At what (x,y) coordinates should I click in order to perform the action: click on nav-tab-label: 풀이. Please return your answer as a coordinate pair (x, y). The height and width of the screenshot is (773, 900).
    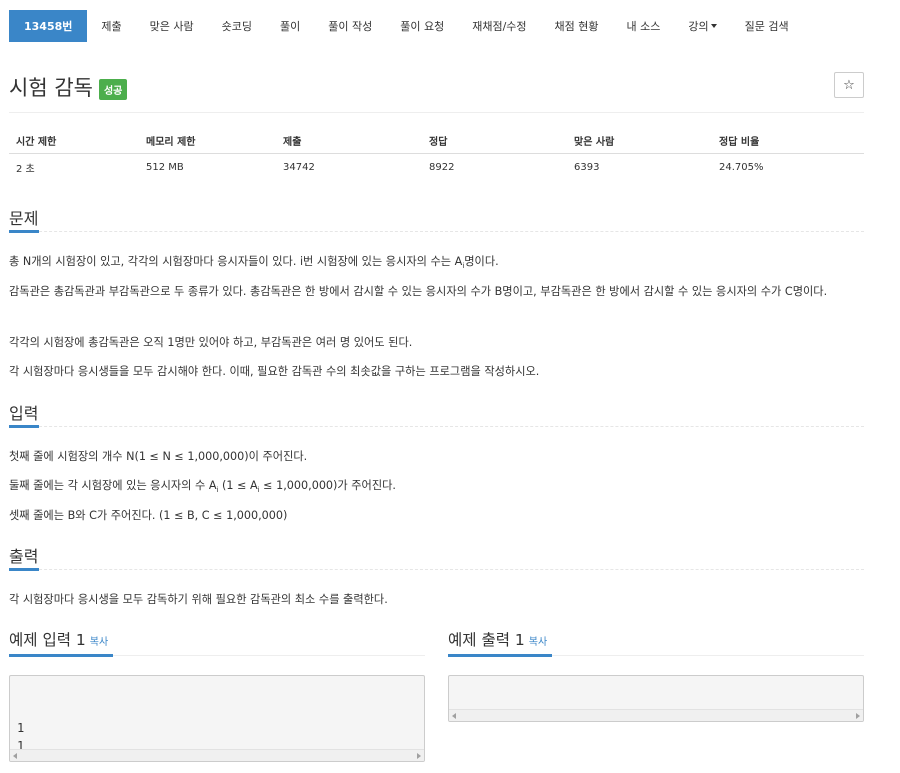
    Looking at the image, I should click on (290, 26).